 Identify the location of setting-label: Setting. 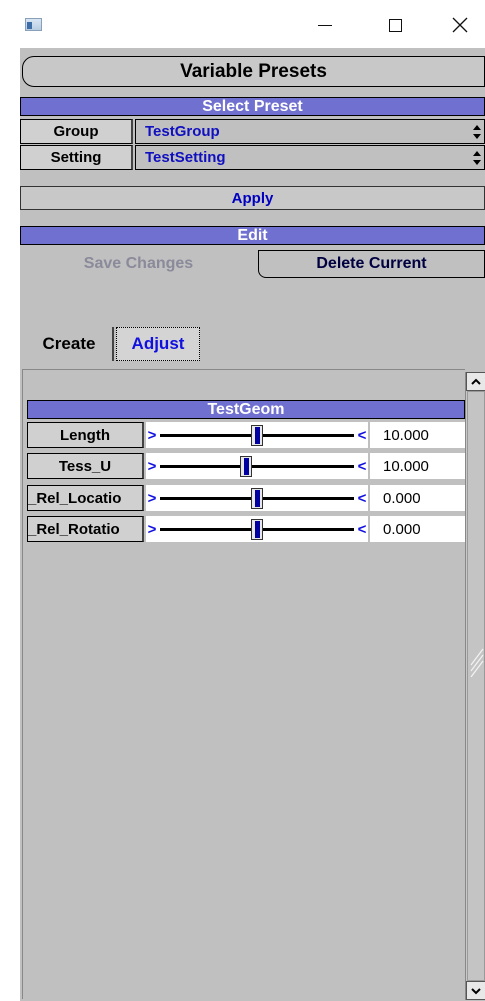
(76, 157).